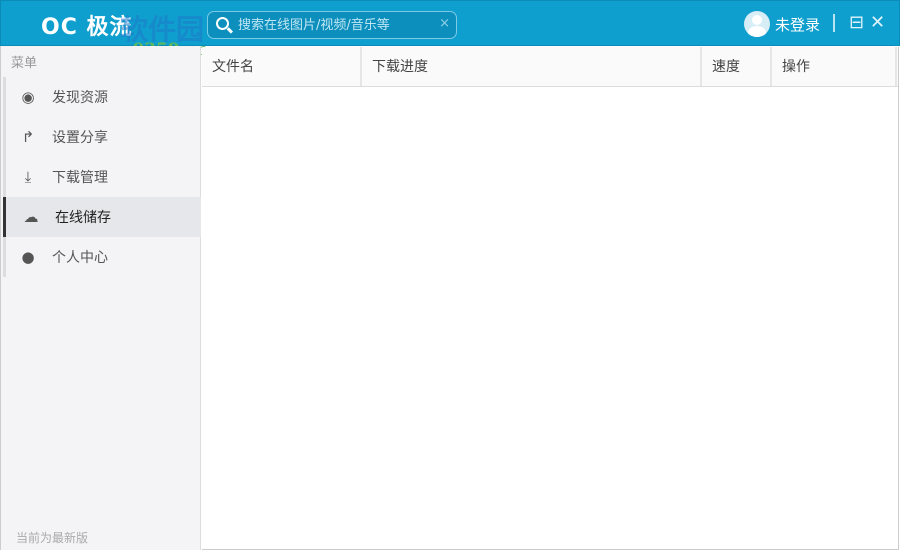 Image resolution: width=900 pixels, height=550 pixels. Describe the element at coordinates (834, 23) in the screenshot. I see `divider` at that location.